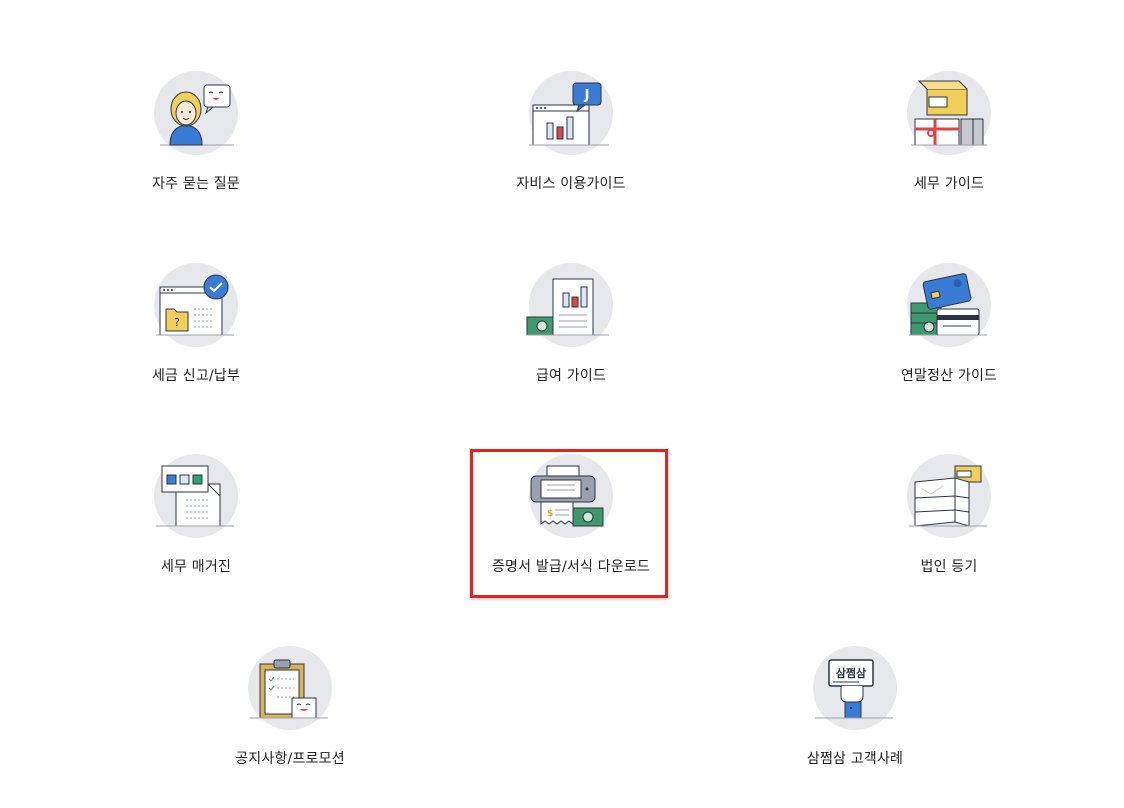 The image size is (1124, 808). I want to click on menu-item-tax-guide: 세무 가이드, so click(949, 132).